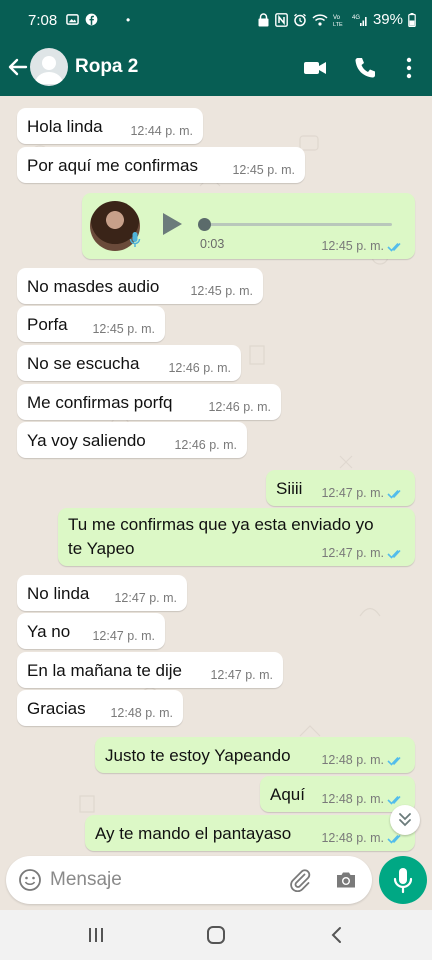 The image size is (432, 960). Describe the element at coordinates (104, 670) in the screenshot. I see `message-text: En la mañana te dije` at that location.